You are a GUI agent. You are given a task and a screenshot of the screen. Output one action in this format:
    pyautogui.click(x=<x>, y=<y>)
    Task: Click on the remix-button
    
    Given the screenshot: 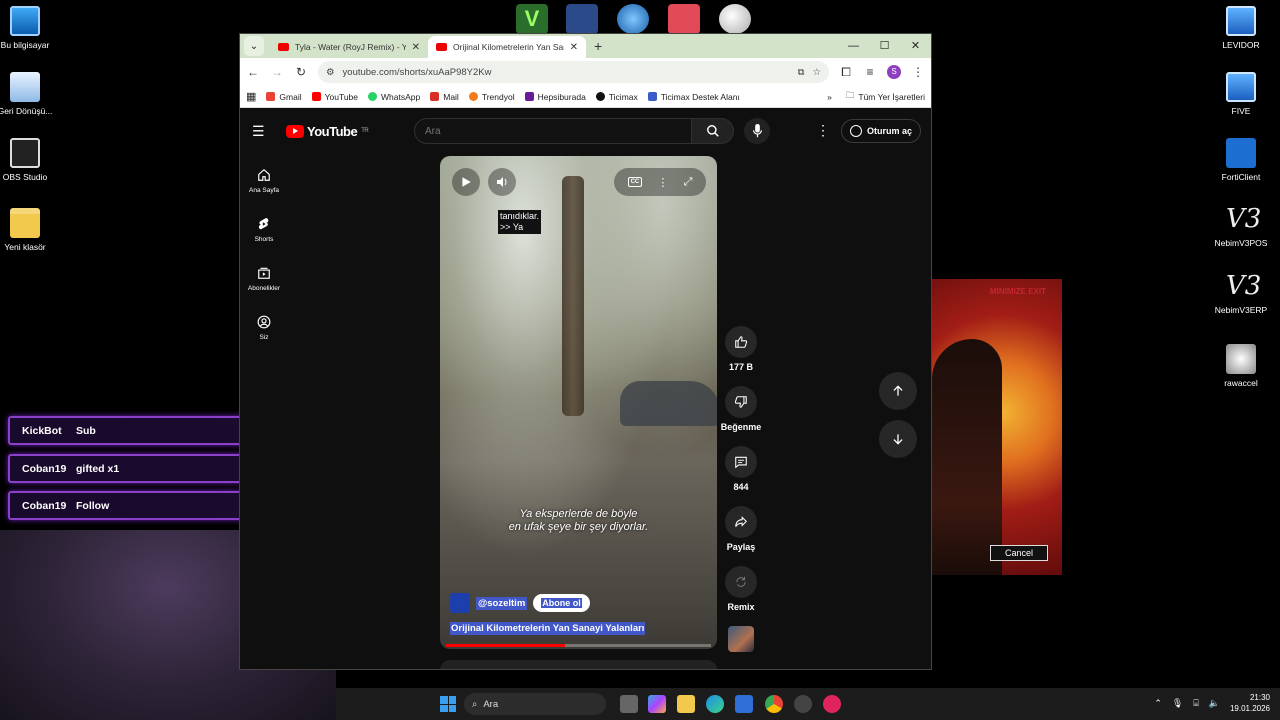 What is the action you would take?
    pyautogui.click(x=741, y=582)
    